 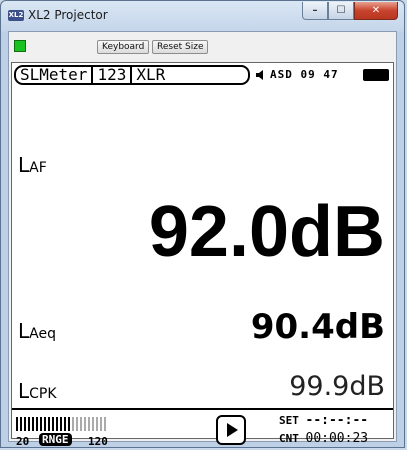 I want to click on keyboard-button: Keyboard, so click(x=123, y=47).